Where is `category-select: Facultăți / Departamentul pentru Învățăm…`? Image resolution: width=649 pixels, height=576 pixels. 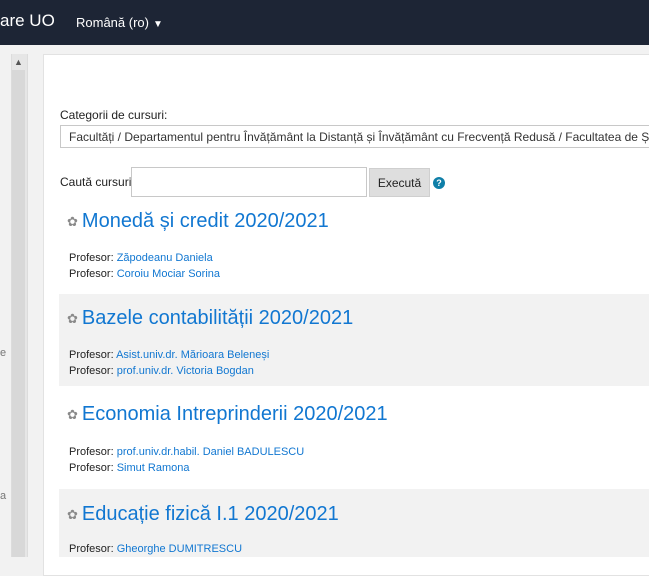
category-select: Facultăți / Departamentul pentru Învățăm… is located at coordinates (354, 136).